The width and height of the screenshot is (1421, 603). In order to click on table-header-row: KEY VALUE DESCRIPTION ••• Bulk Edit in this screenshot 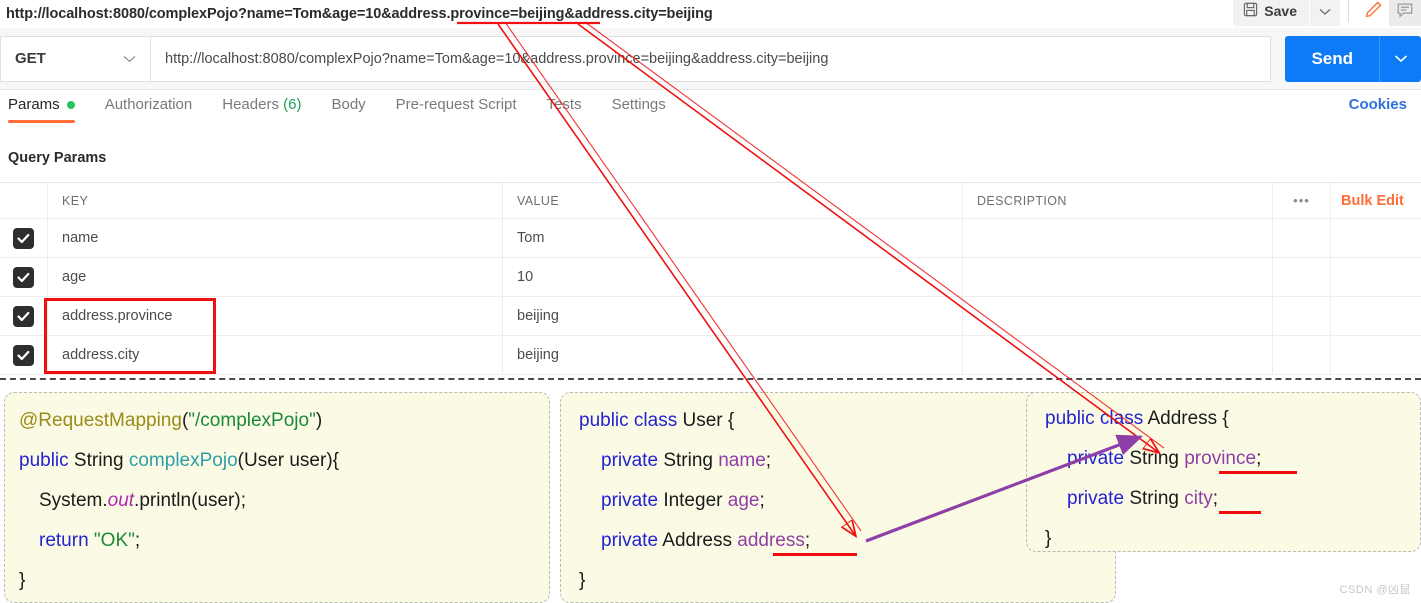, I will do `click(710, 201)`.